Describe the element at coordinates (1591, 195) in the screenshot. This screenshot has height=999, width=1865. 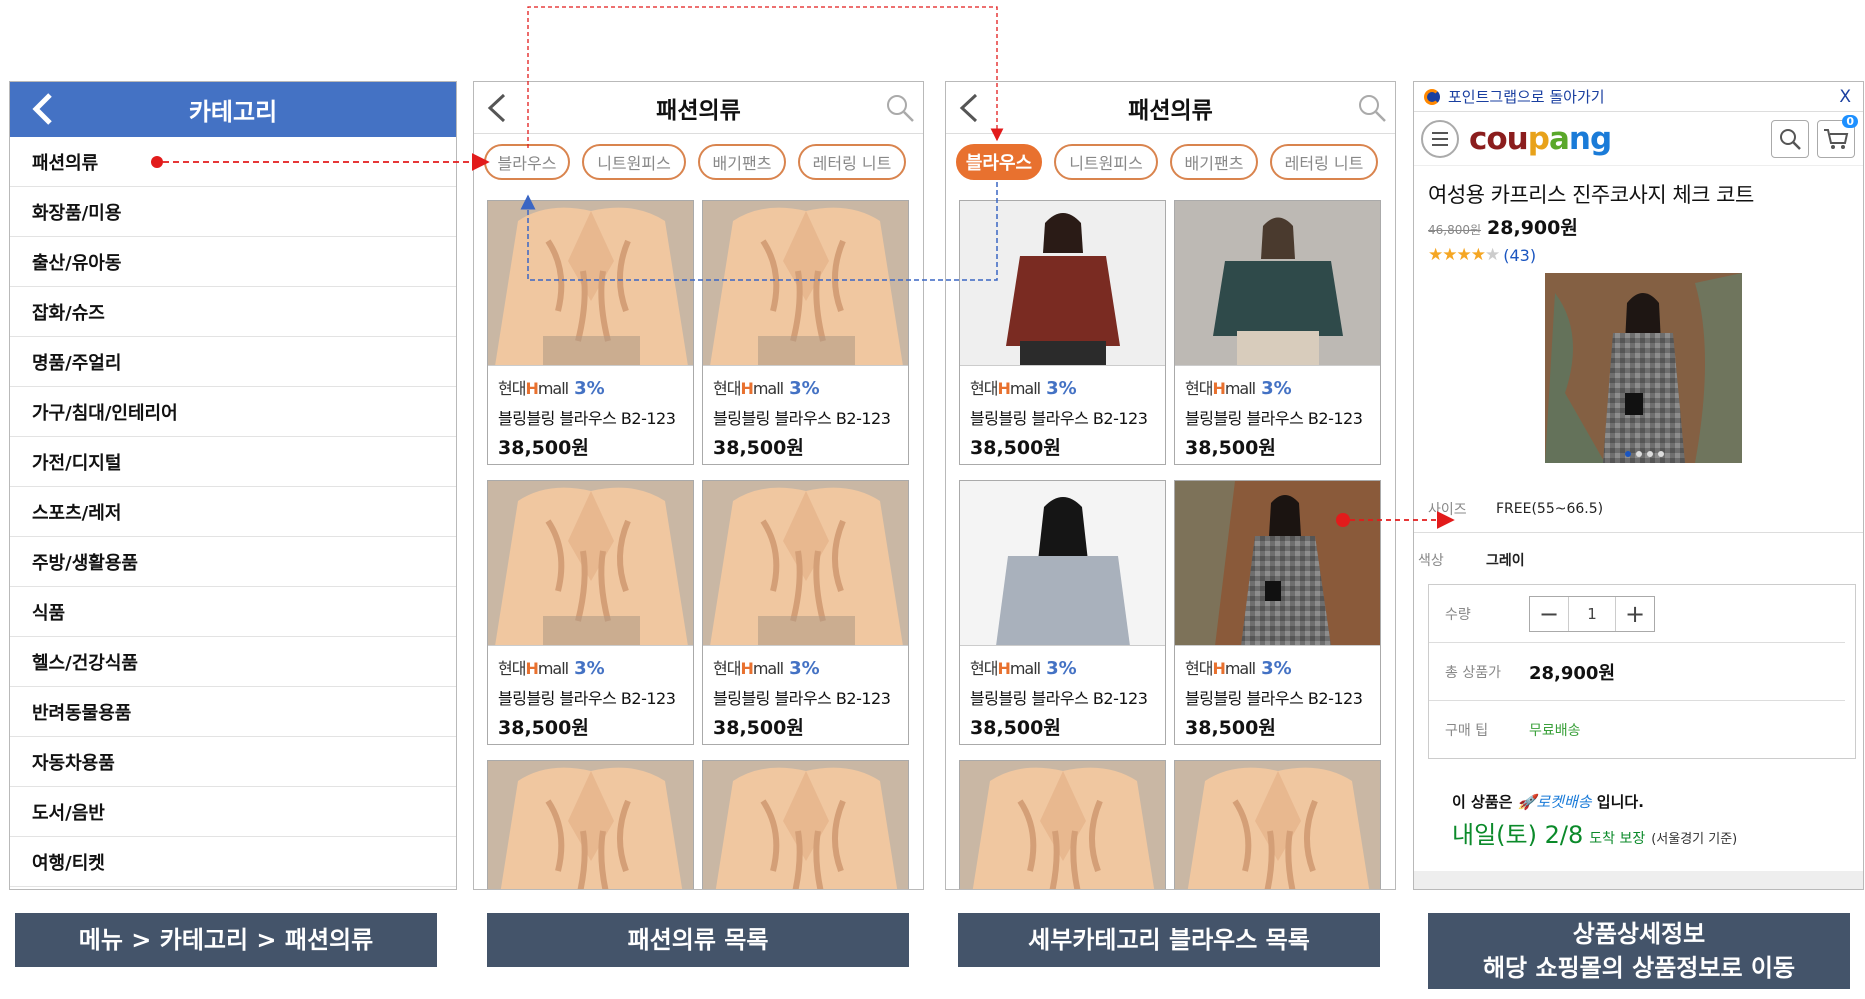
I see `product-title: 여성용 카프리스 진주코사지 체크 코트` at that location.